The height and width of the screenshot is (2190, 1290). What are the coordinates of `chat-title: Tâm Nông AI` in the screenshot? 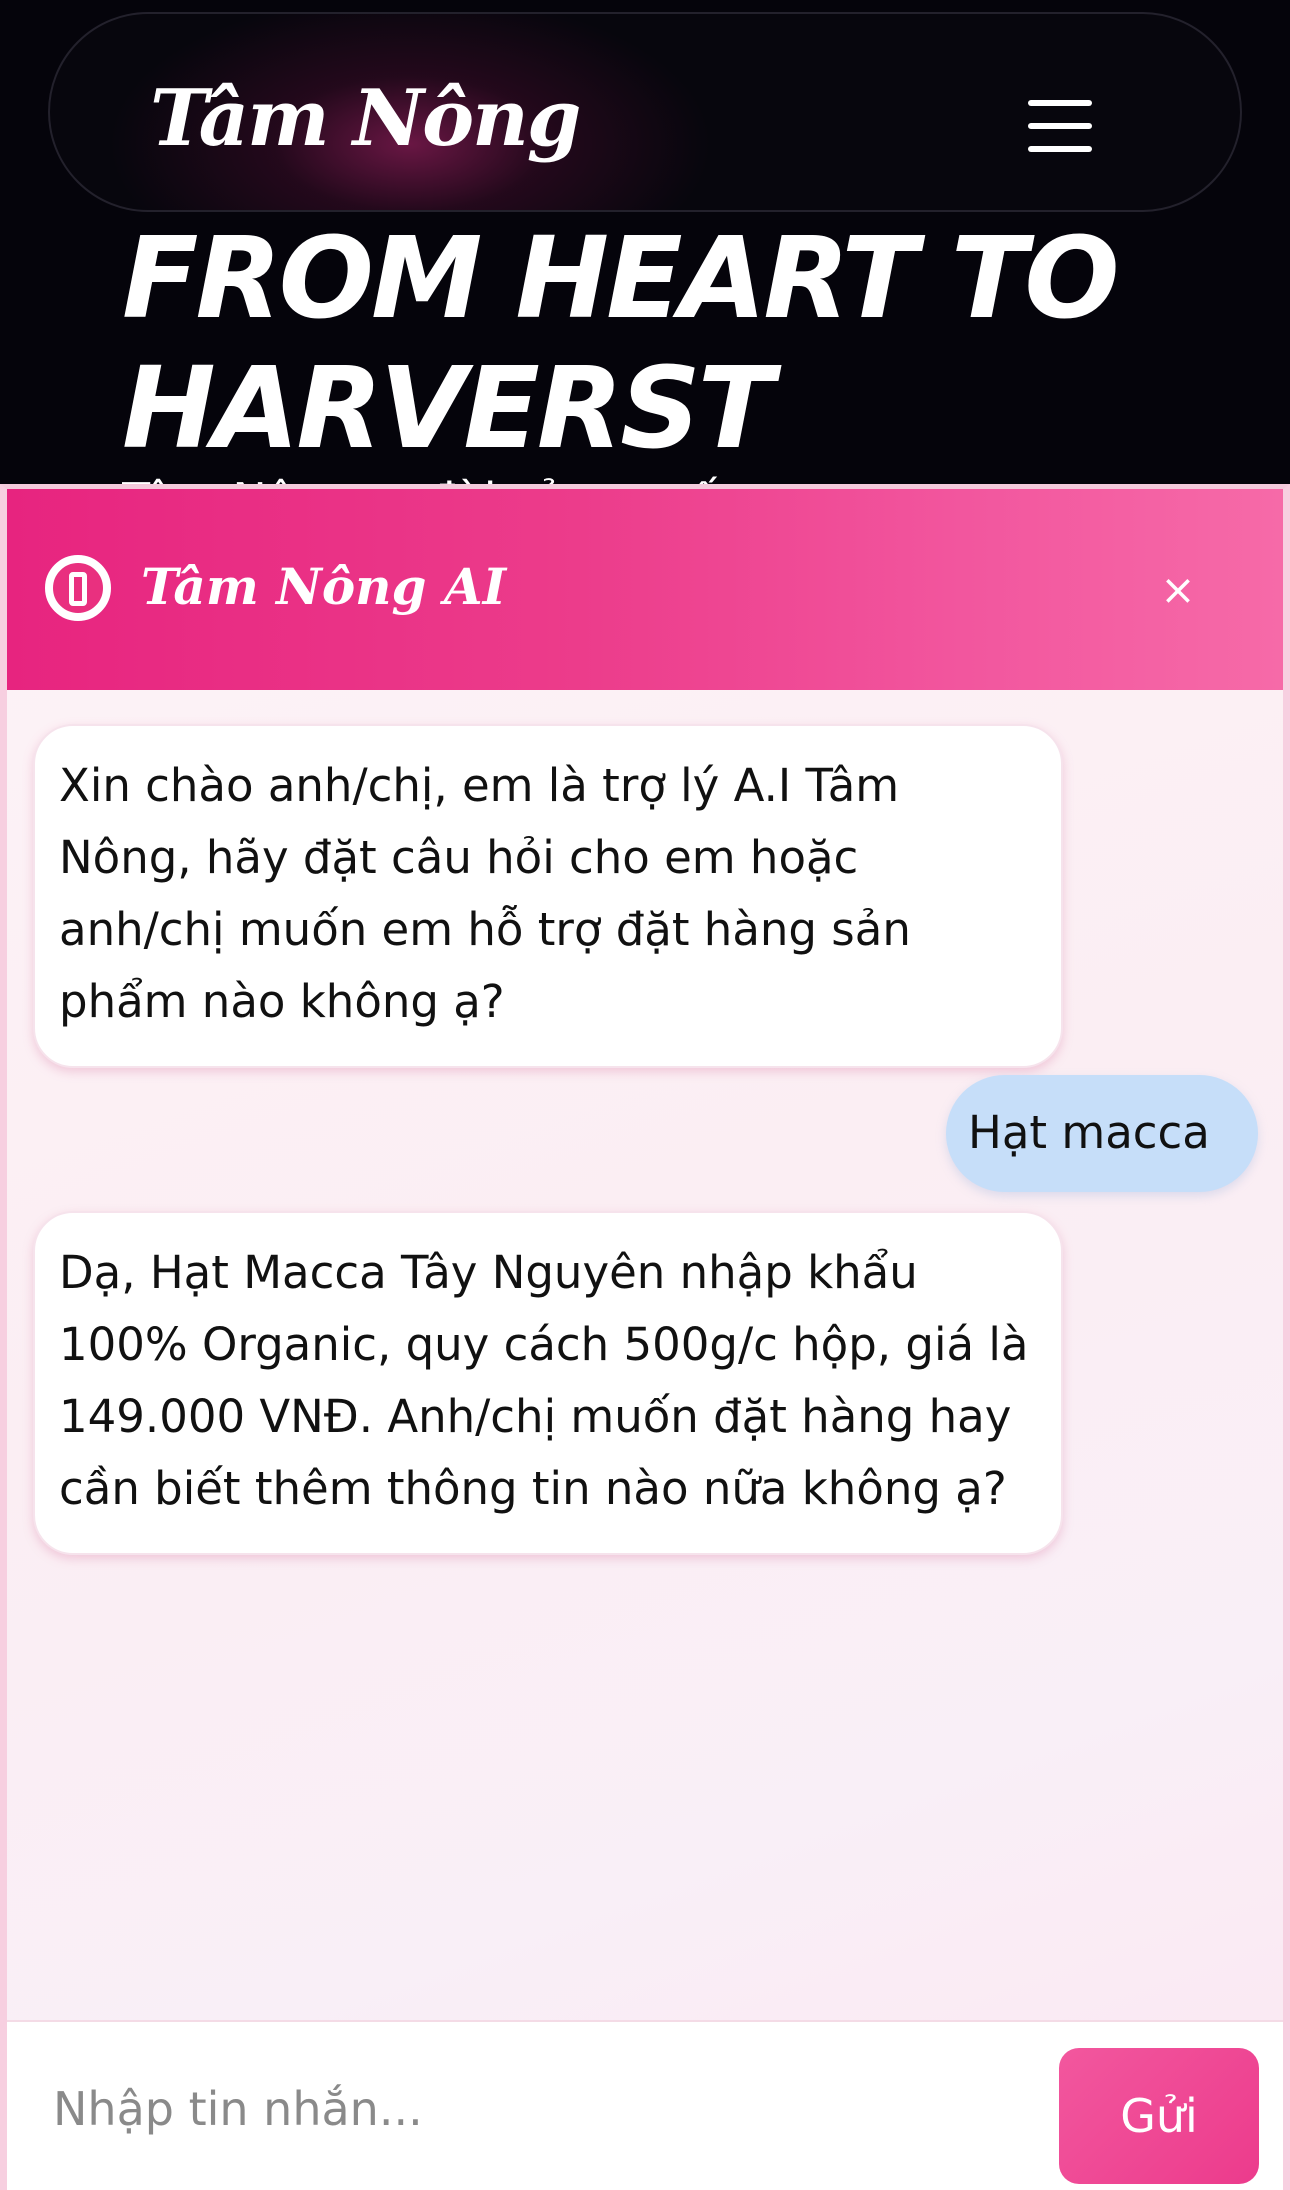 It's located at (324, 586).